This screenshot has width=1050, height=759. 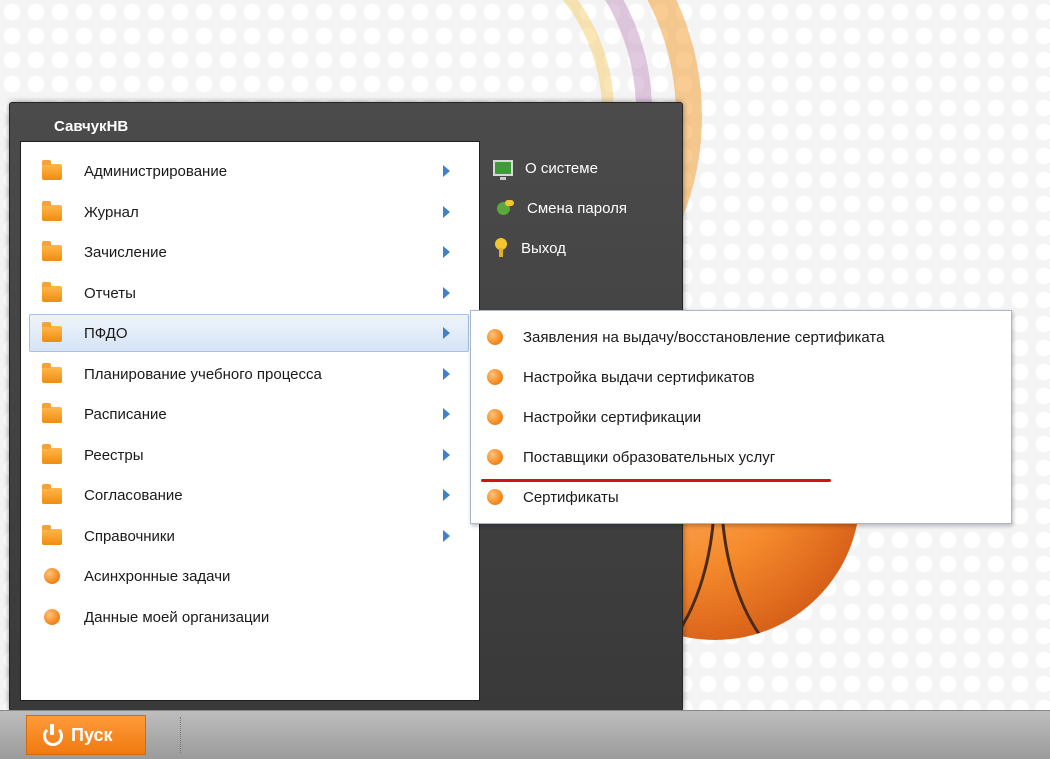 I want to click on menu-item-planning: Планирование учебного процесса, so click(x=249, y=374).